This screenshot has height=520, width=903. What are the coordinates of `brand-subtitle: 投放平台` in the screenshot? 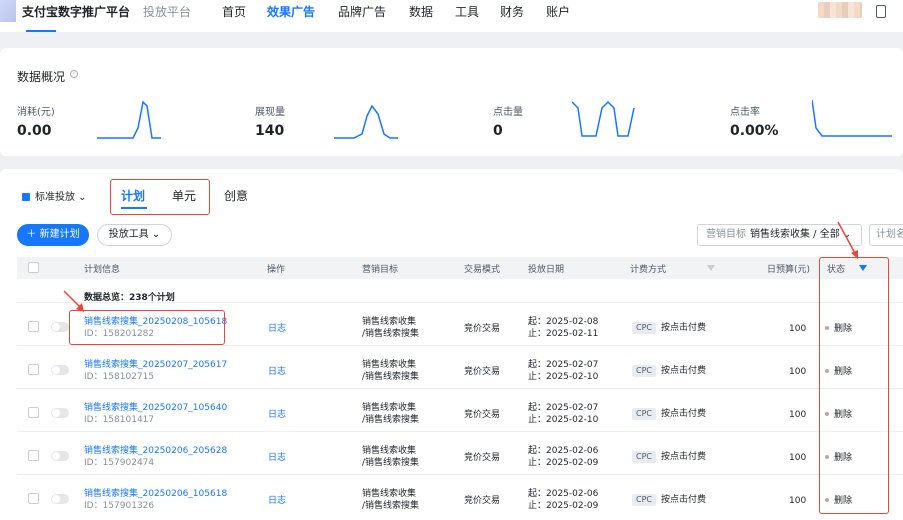 It's located at (167, 12).